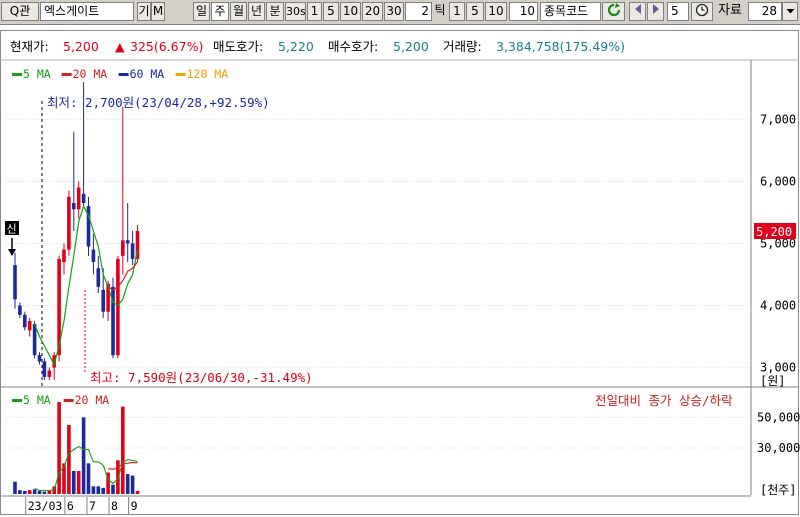 This screenshot has width=800, height=517. Describe the element at coordinates (778, 119) in the screenshot. I see `price-tick-label: 7,000` at that location.